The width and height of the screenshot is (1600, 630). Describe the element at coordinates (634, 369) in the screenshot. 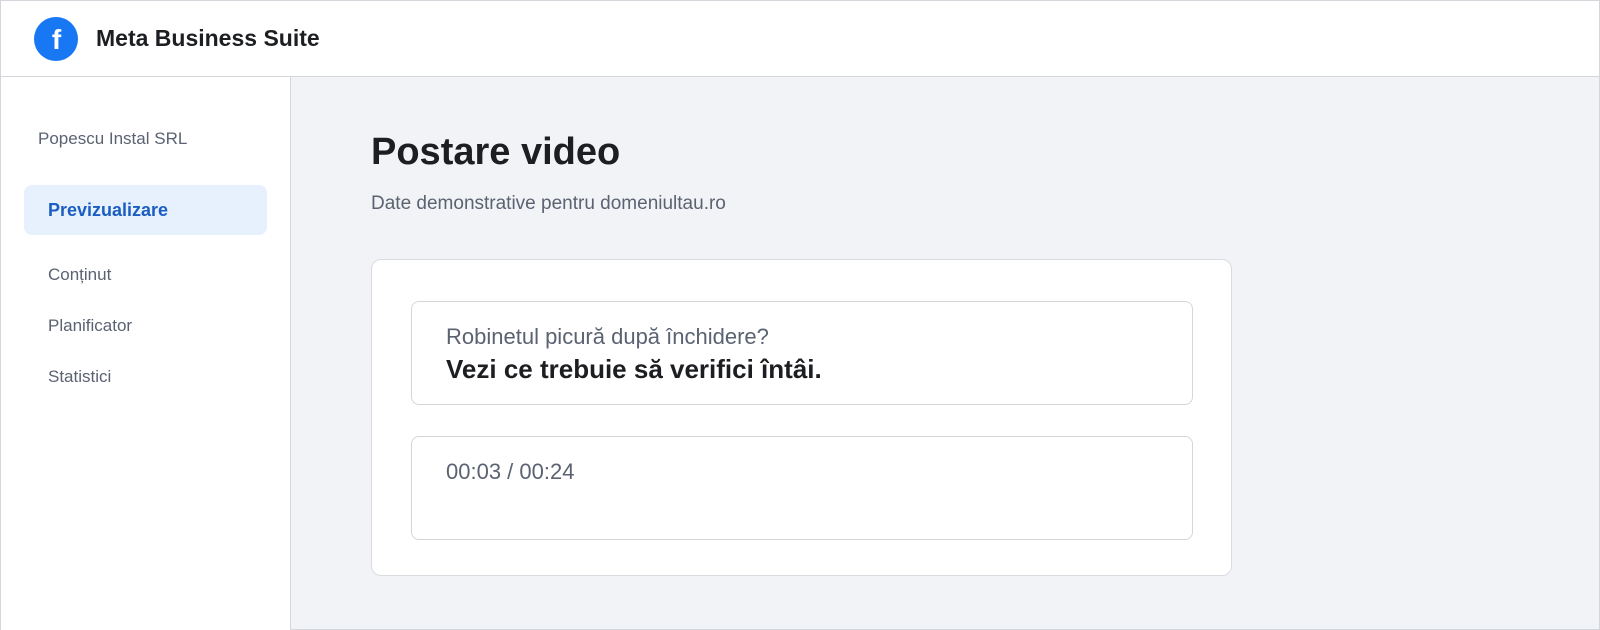

I see `caption-headline: Vezi ce trebuie să verifici întâi.` at that location.